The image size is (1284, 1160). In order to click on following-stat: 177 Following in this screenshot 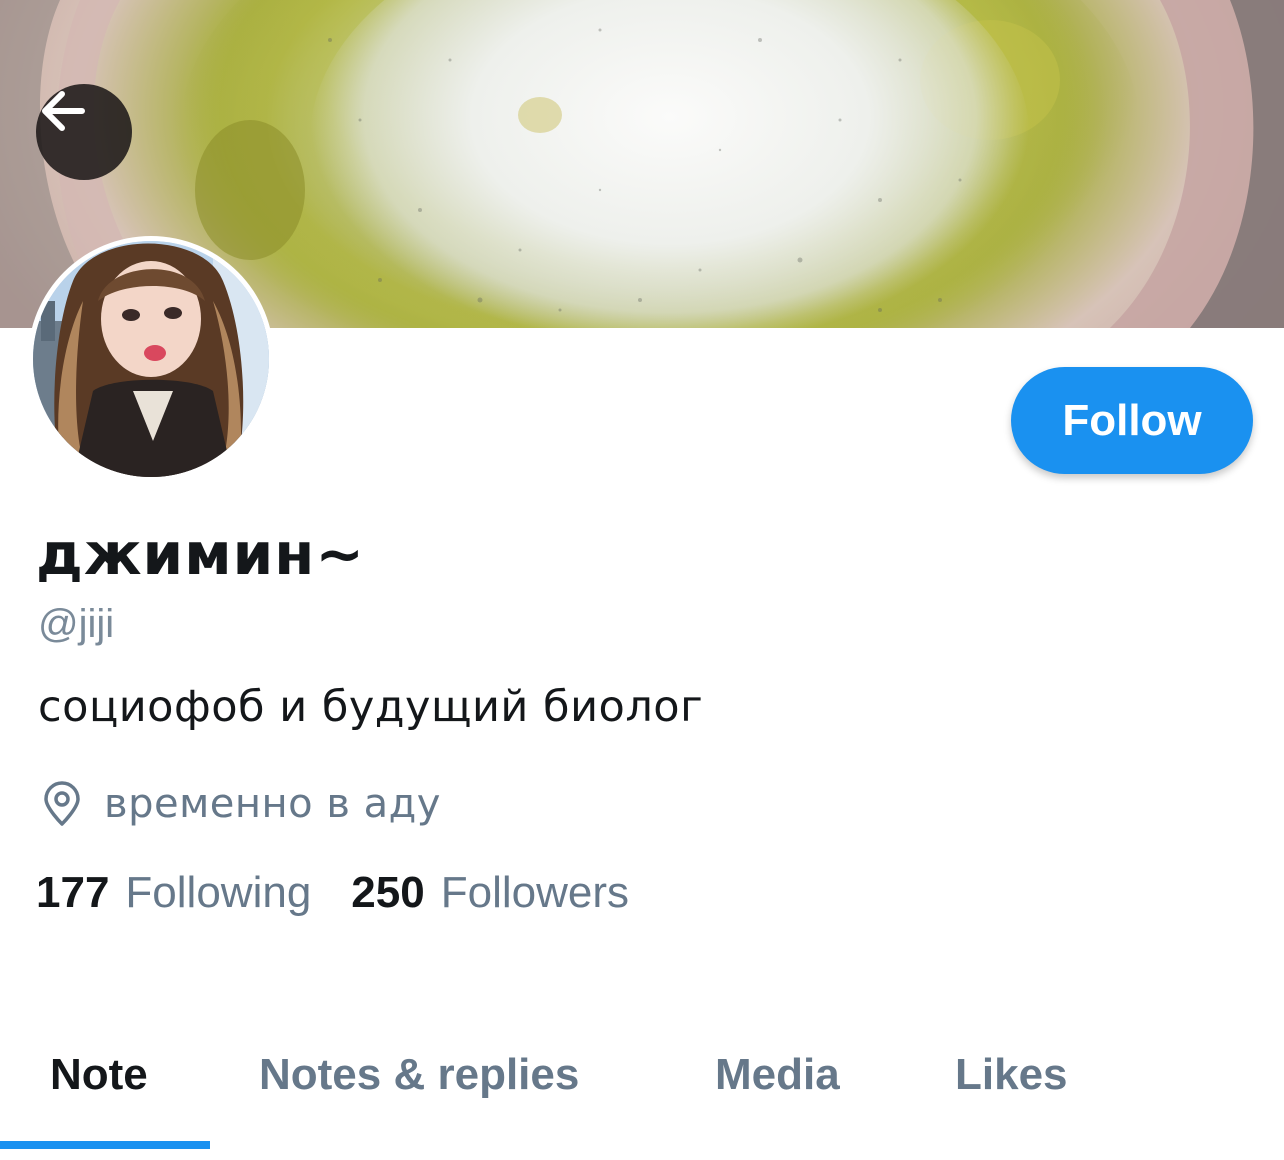, I will do `click(173, 893)`.